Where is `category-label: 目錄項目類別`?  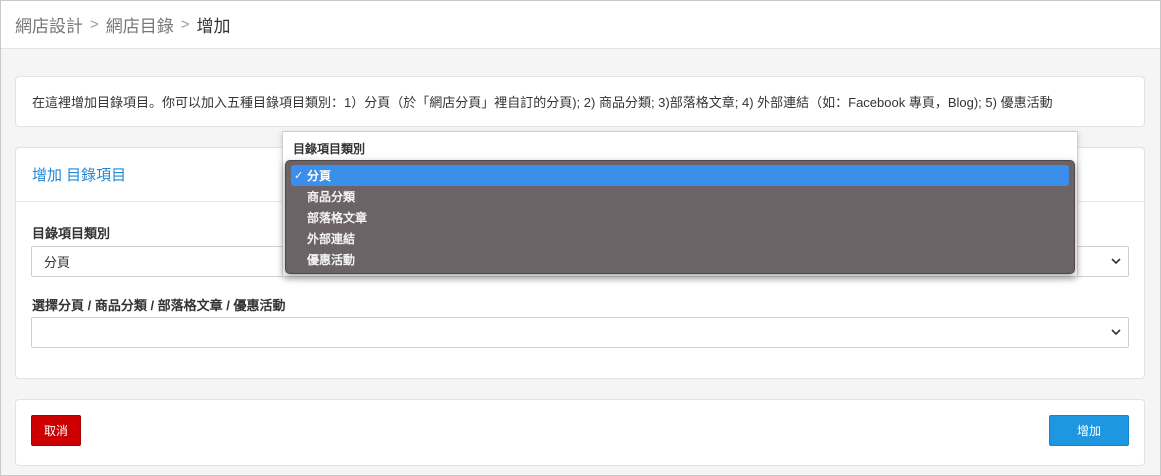
category-label: 目錄項目類別 is located at coordinates (71, 233).